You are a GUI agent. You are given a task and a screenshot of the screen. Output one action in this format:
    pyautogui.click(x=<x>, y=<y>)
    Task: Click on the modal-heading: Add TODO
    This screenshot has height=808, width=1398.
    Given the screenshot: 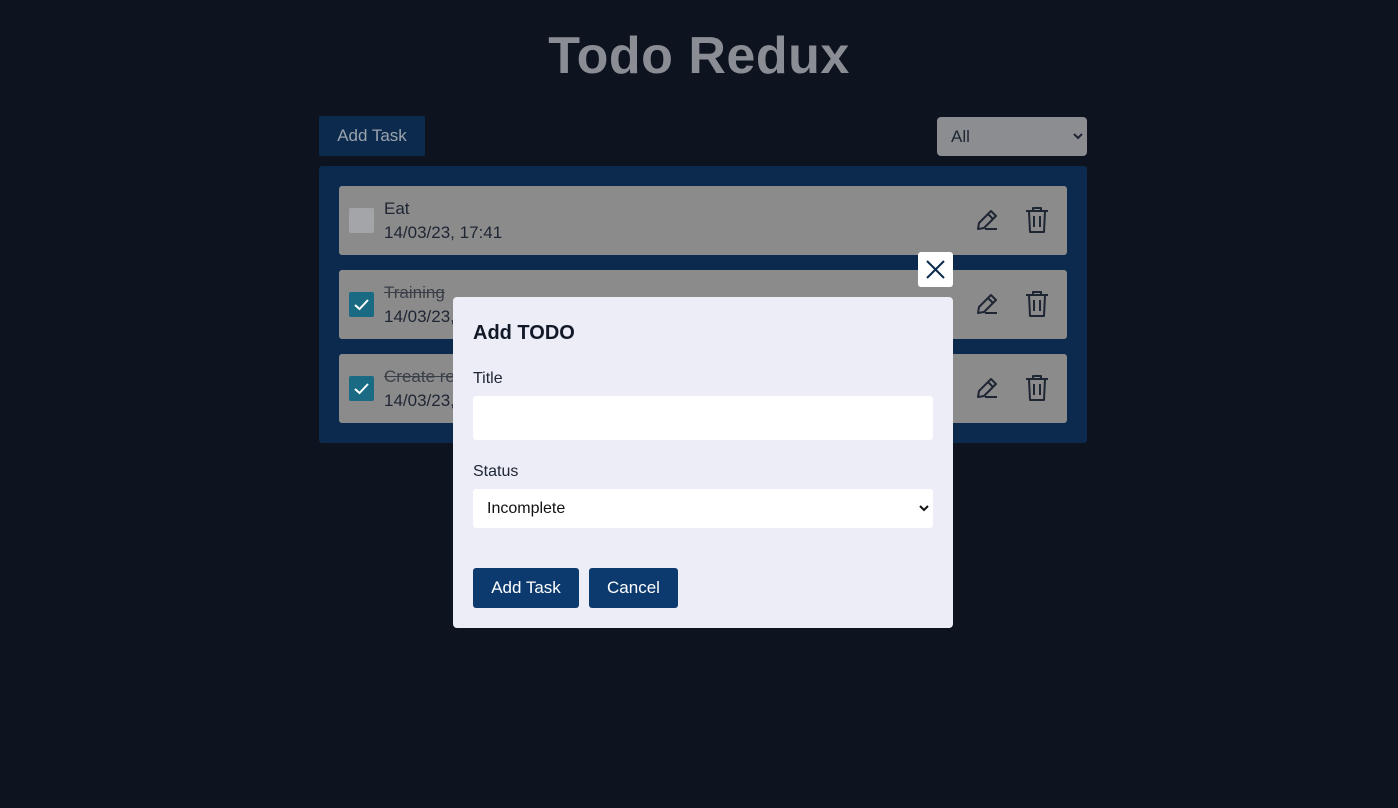 What is the action you would take?
    pyautogui.click(x=524, y=333)
    